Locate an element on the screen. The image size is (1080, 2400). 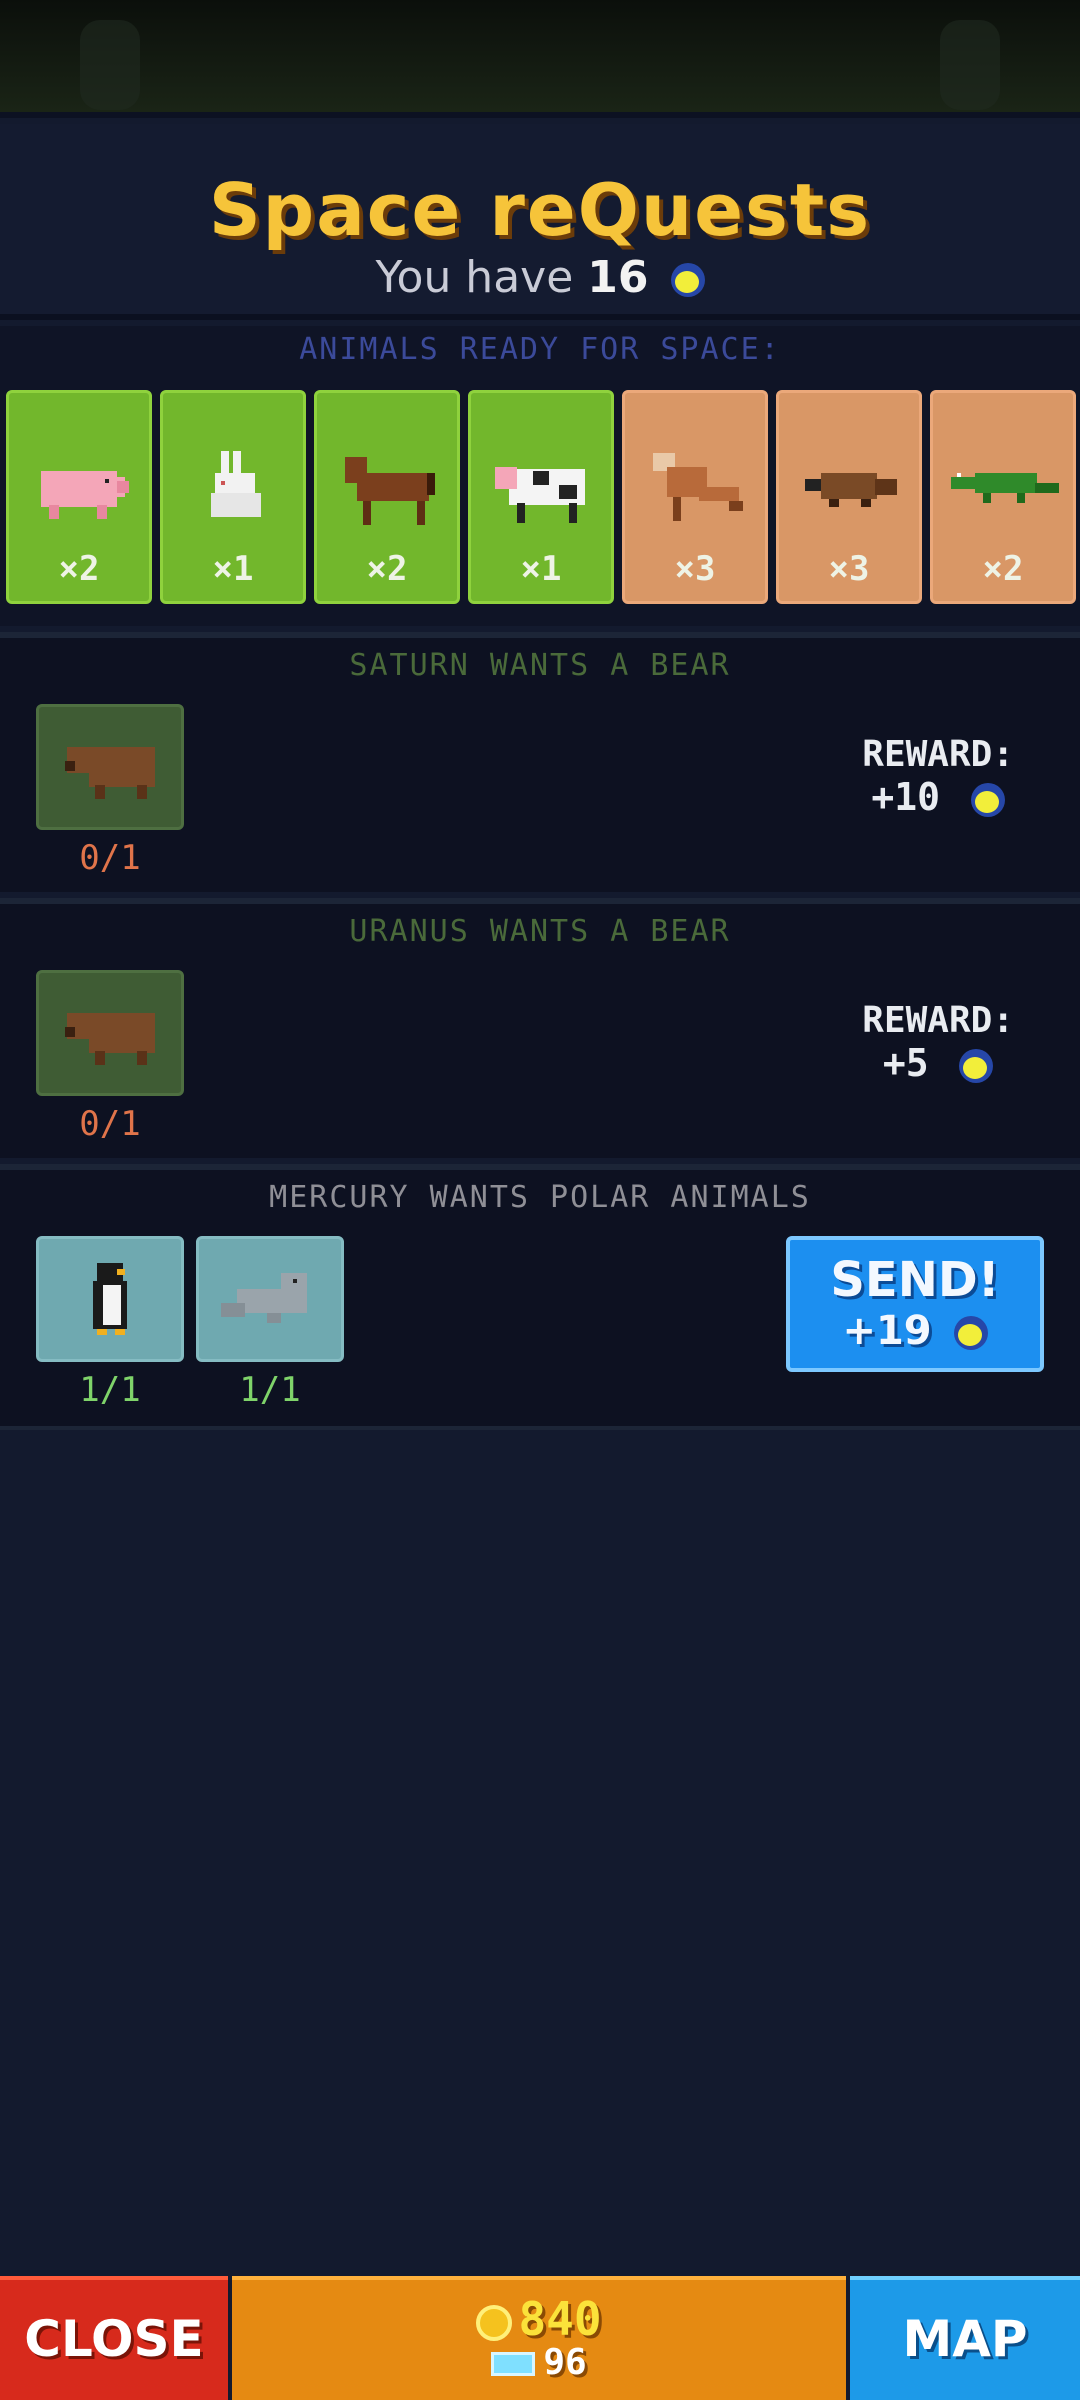
request-slot-seal is located at coordinates (270, 1299).